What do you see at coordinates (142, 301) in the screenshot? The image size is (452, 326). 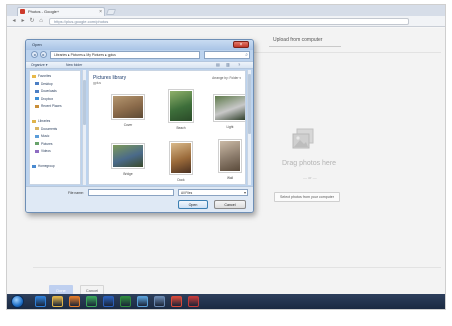 I see `photos-taskbar-icon` at bounding box center [142, 301].